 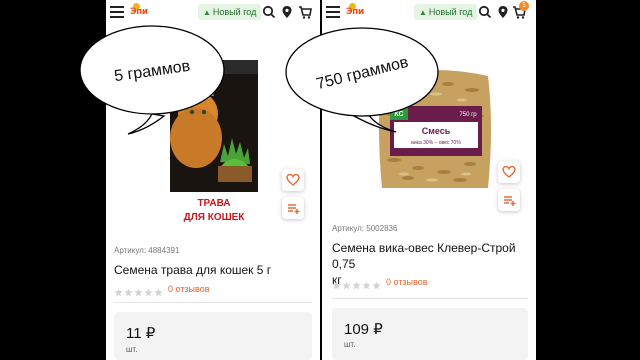 What do you see at coordinates (216, 270) in the screenshot?
I see `product-title: Семена трава для кошек 5 г` at bounding box center [216, 270].